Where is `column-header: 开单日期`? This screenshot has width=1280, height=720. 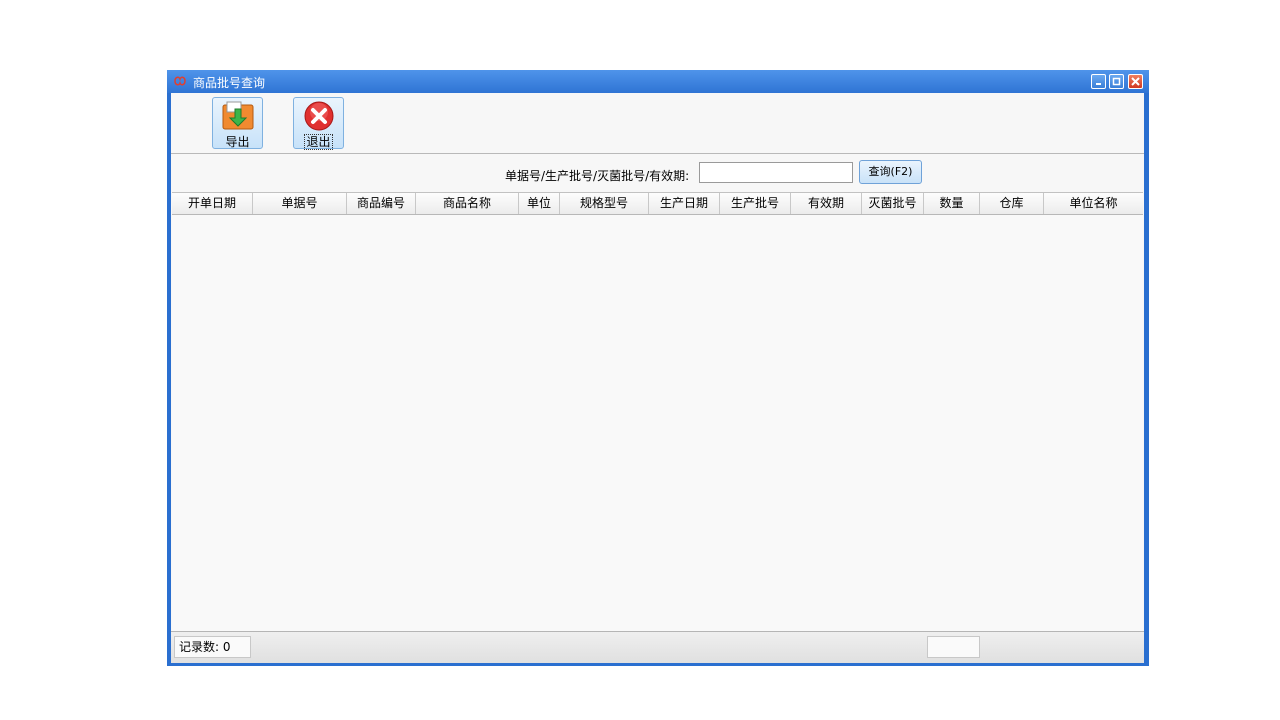 column-header: 开单日期 is located at coordinates (212, 203).